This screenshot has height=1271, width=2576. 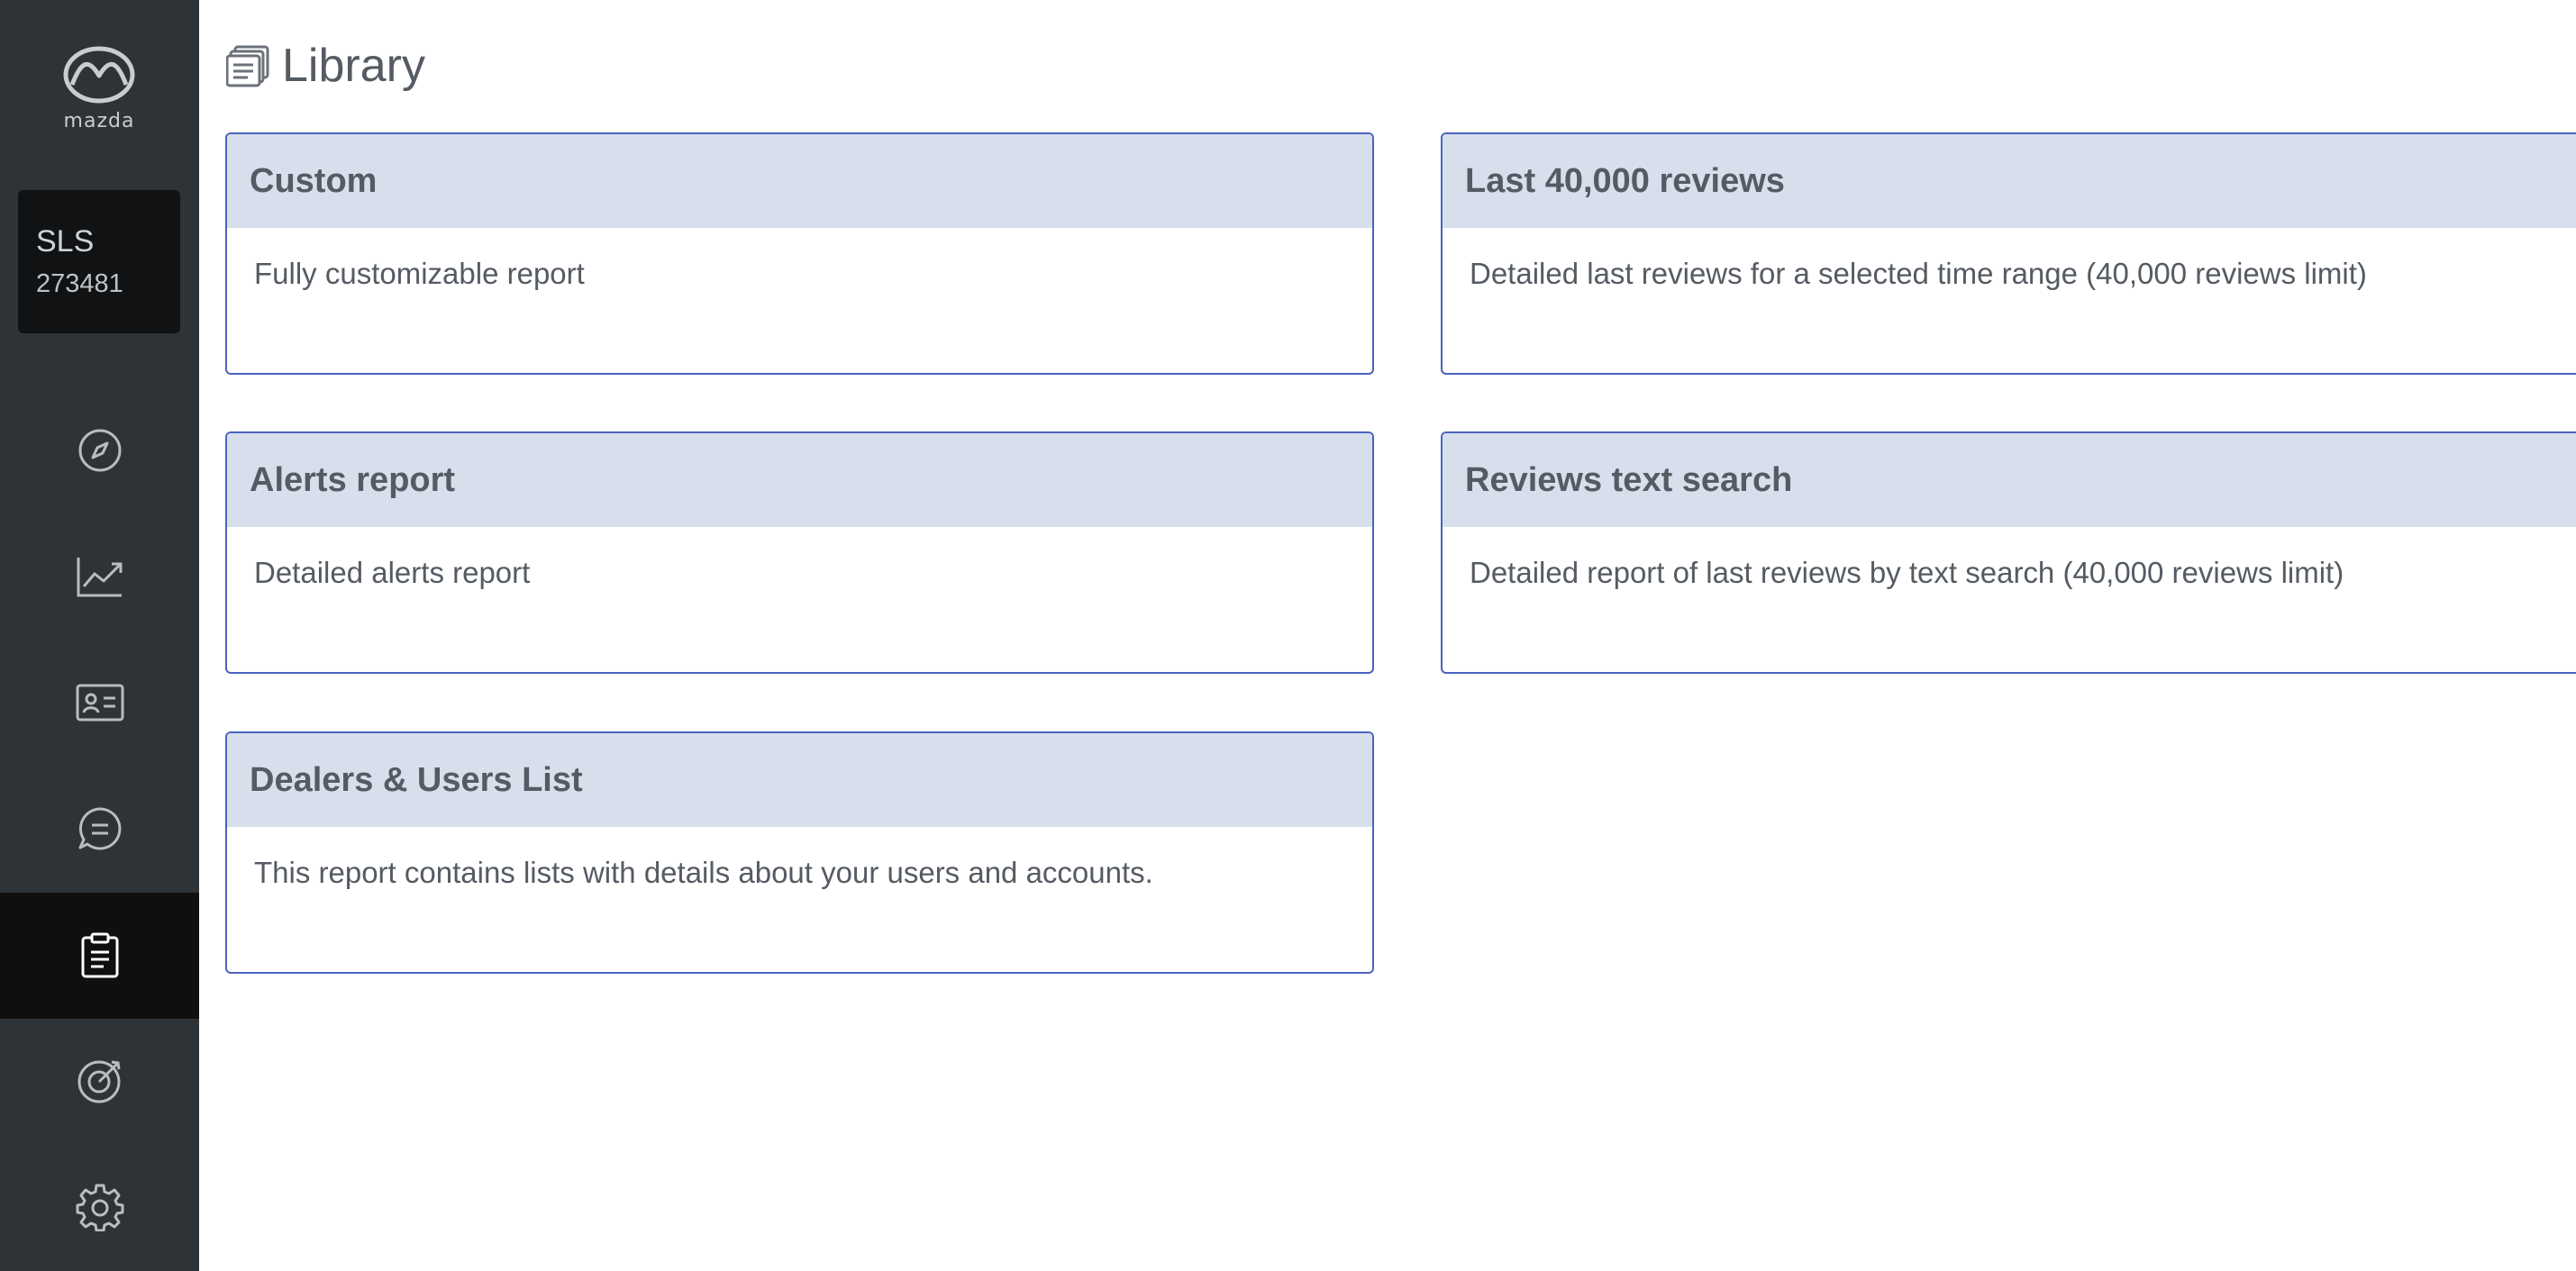 I want to click on nav-item-explore, so click(x=99, y=450).